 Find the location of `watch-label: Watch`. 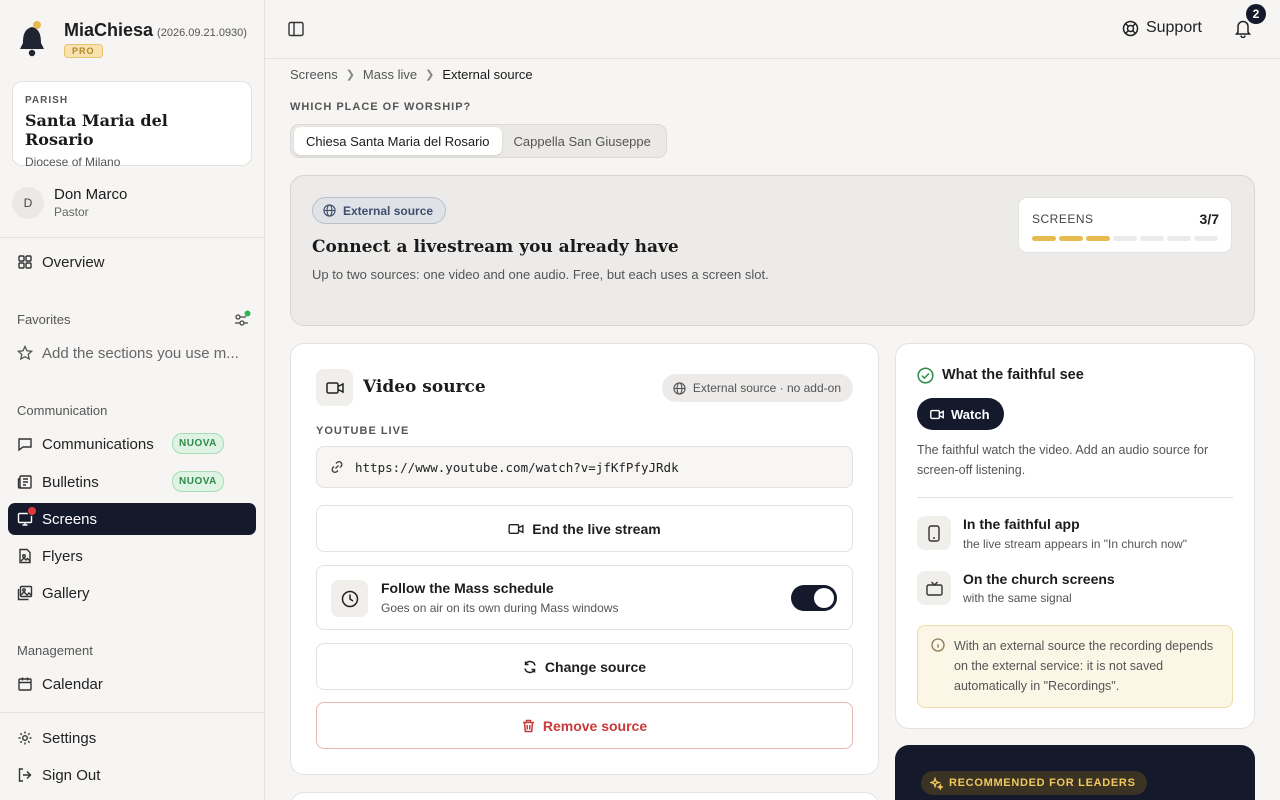

watch-label: Watch is located at coordinates (970, 414).